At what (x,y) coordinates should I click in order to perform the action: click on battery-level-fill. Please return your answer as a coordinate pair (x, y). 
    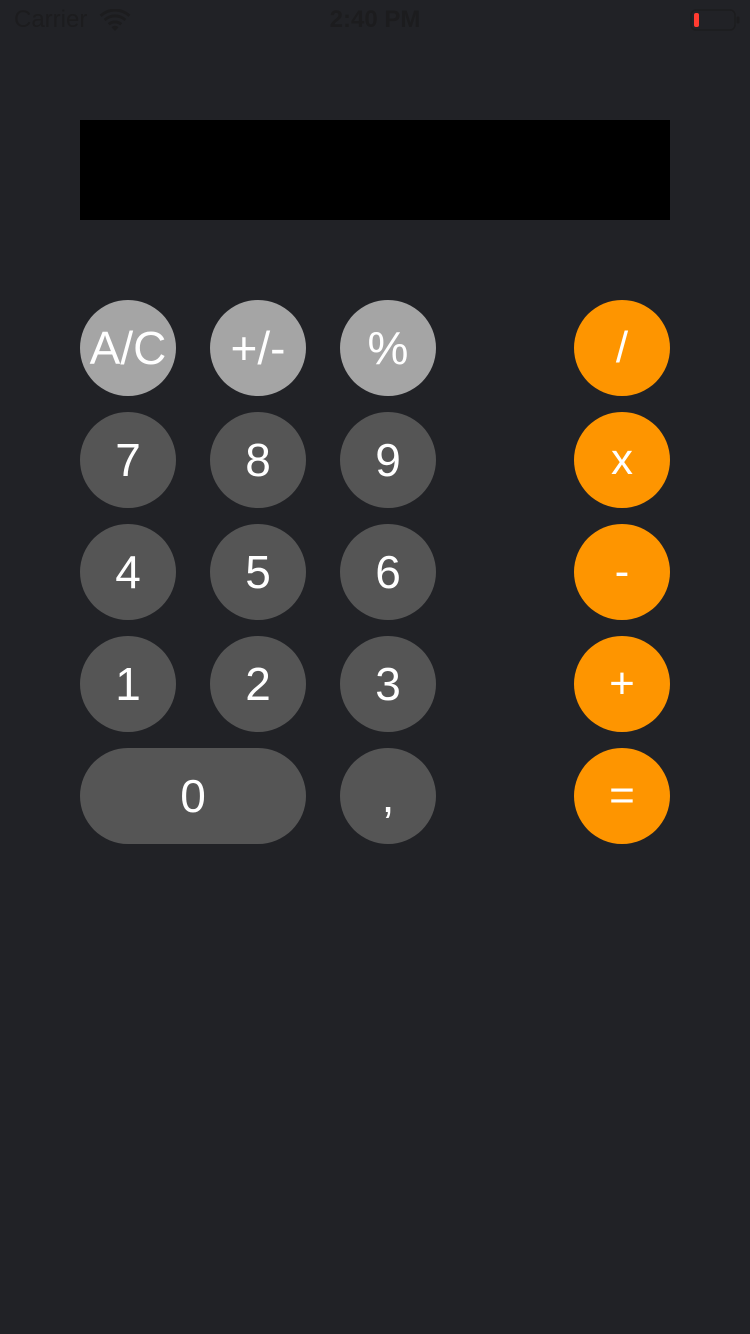
    Looking at the image, I should click on (696, 20).